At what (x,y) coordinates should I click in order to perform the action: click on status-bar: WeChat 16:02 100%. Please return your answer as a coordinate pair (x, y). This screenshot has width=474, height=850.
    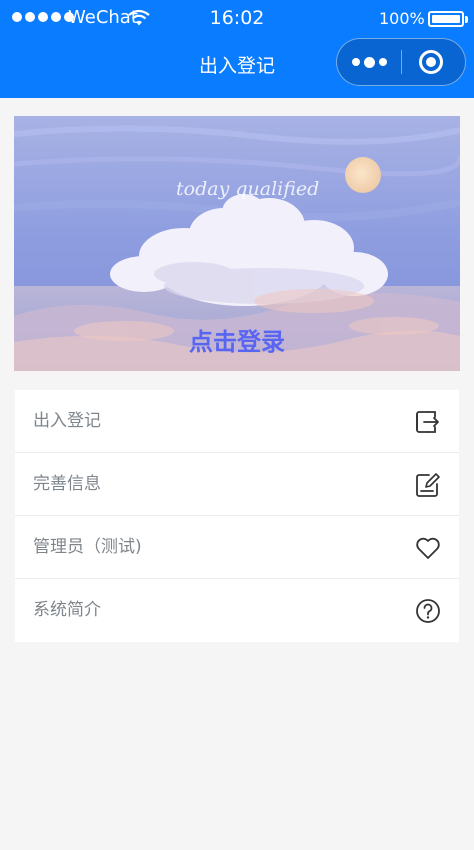
    Looking at the image, I should click on (237, 18).